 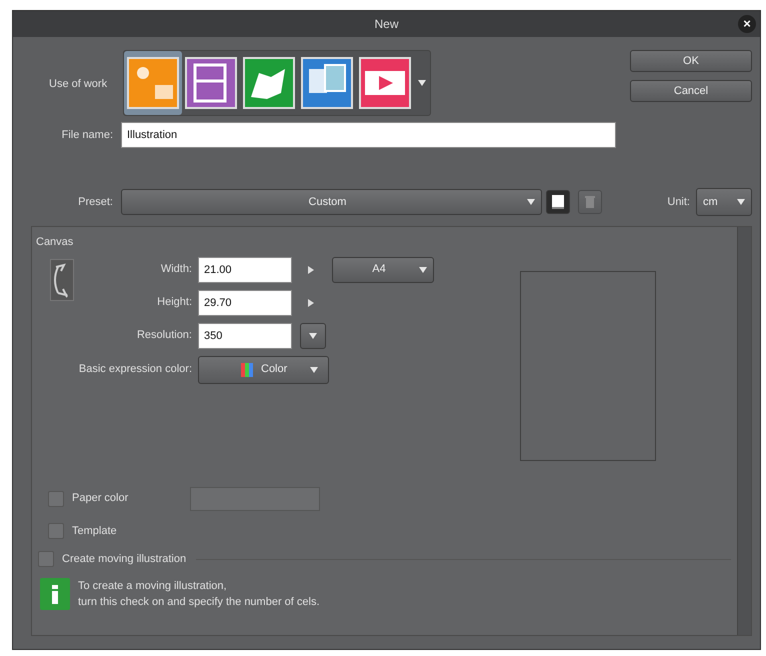 What do you see at coordinates (744, 431) in the screenshot?
I see `scroll-bar` at bounding box center [744, 431].